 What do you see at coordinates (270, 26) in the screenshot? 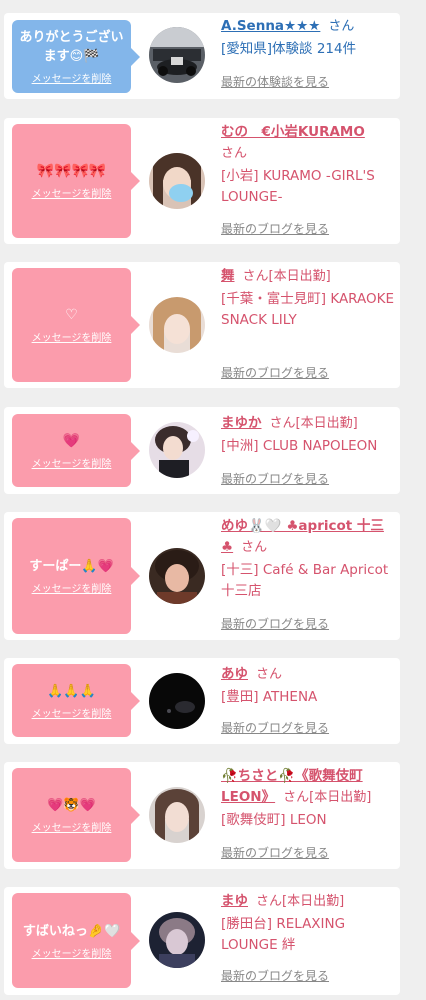
I see `user-name-link: A.Senna★★★` at bounding box center [270, 26].